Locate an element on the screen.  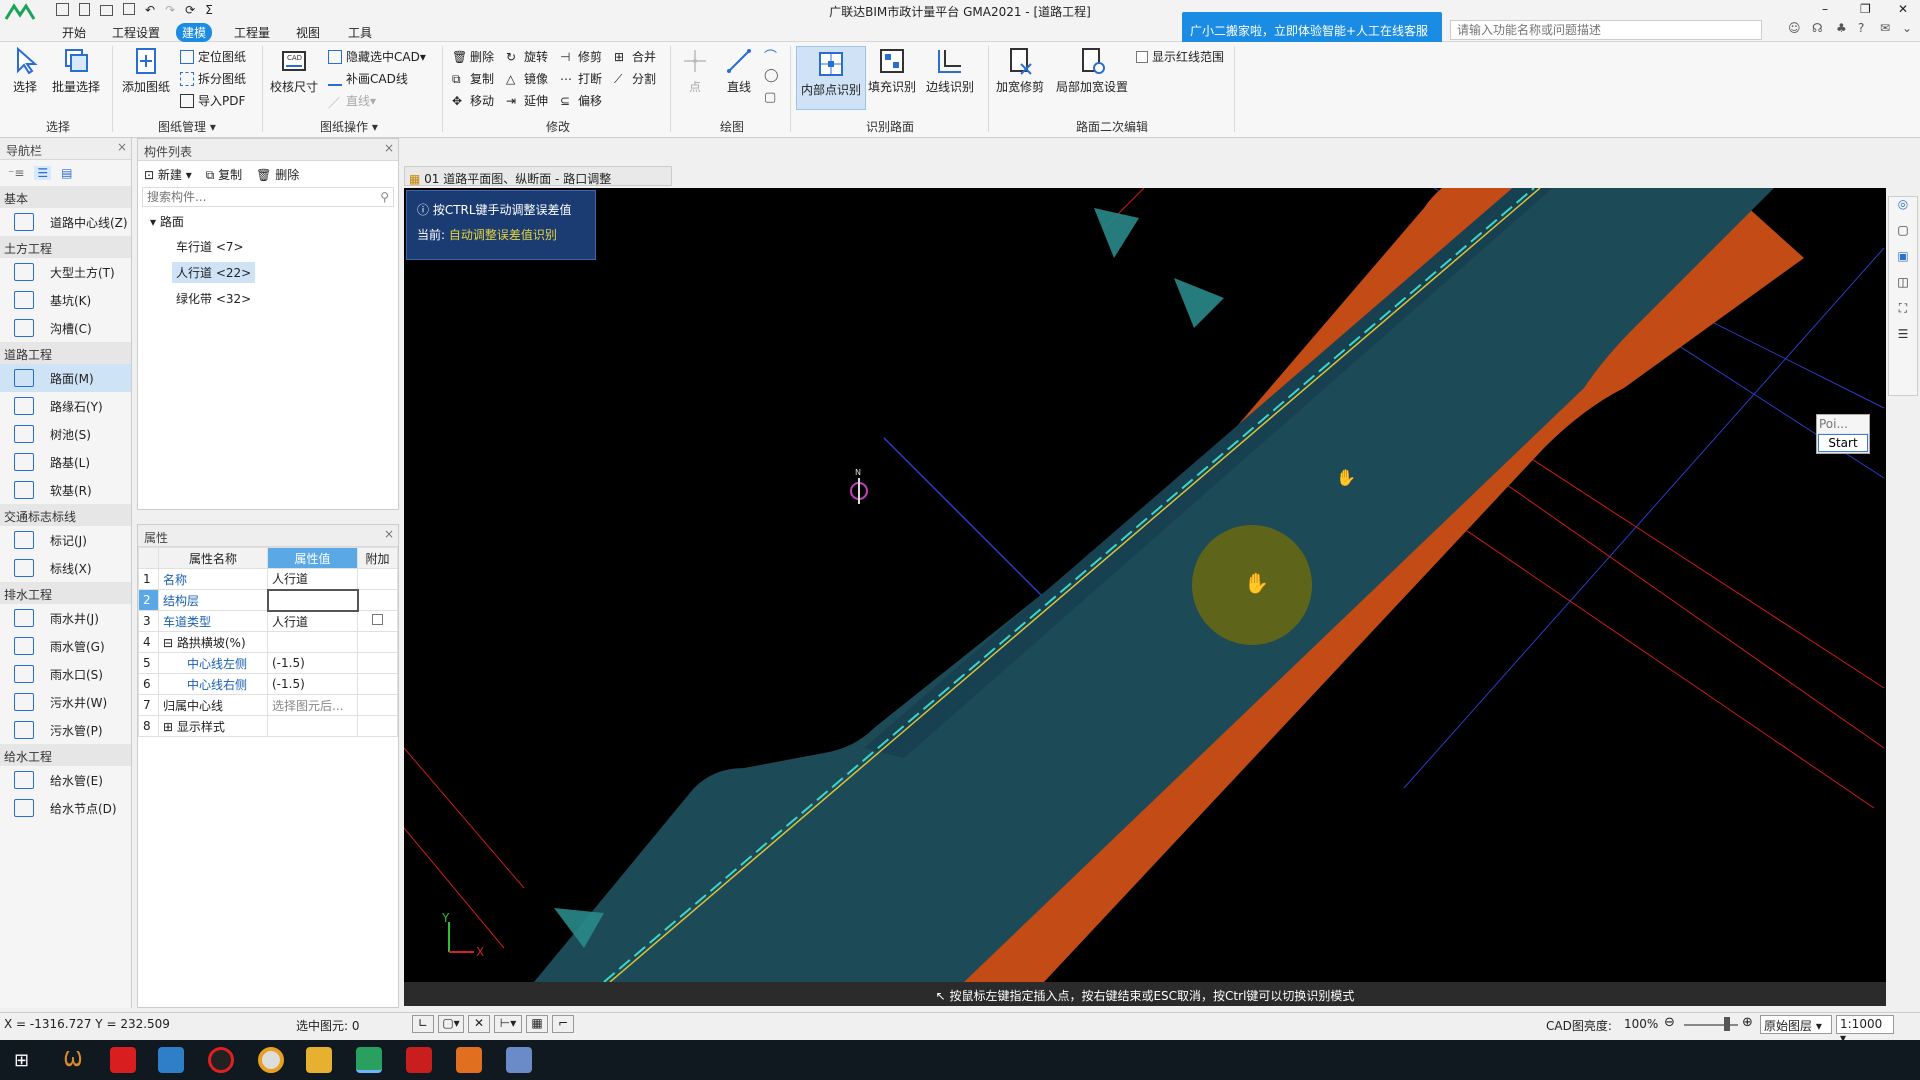
shirt-icon: ♣ is located at coordinates (1841, 28).